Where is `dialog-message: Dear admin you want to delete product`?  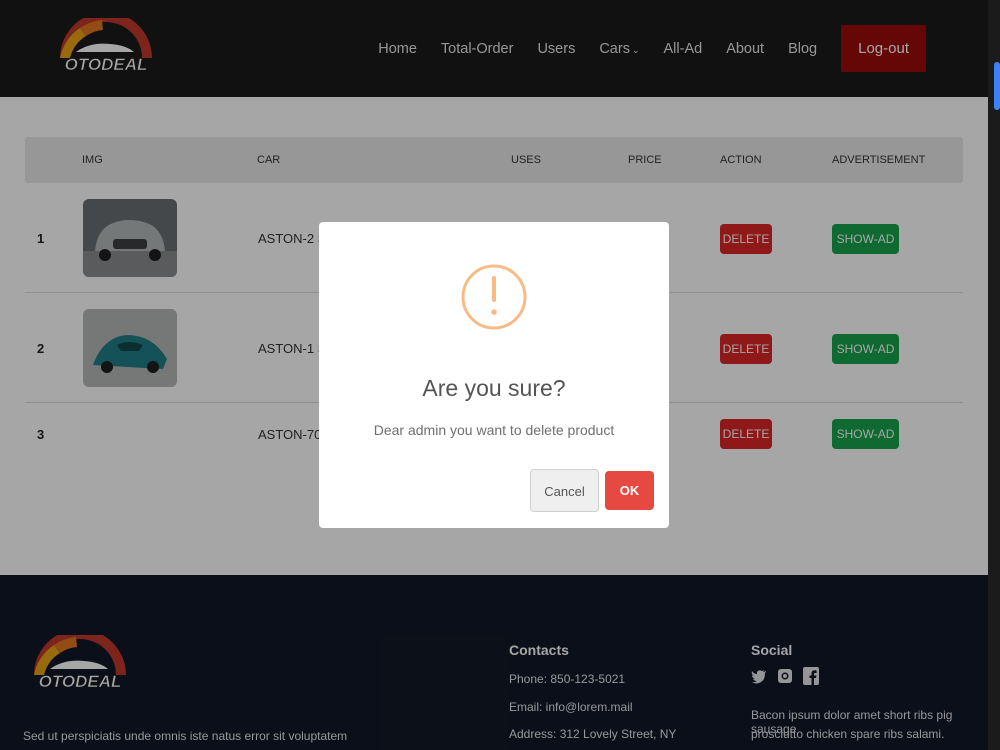 dialog-message: Dear admin you want to delete product is located at coordinates (494, 430).